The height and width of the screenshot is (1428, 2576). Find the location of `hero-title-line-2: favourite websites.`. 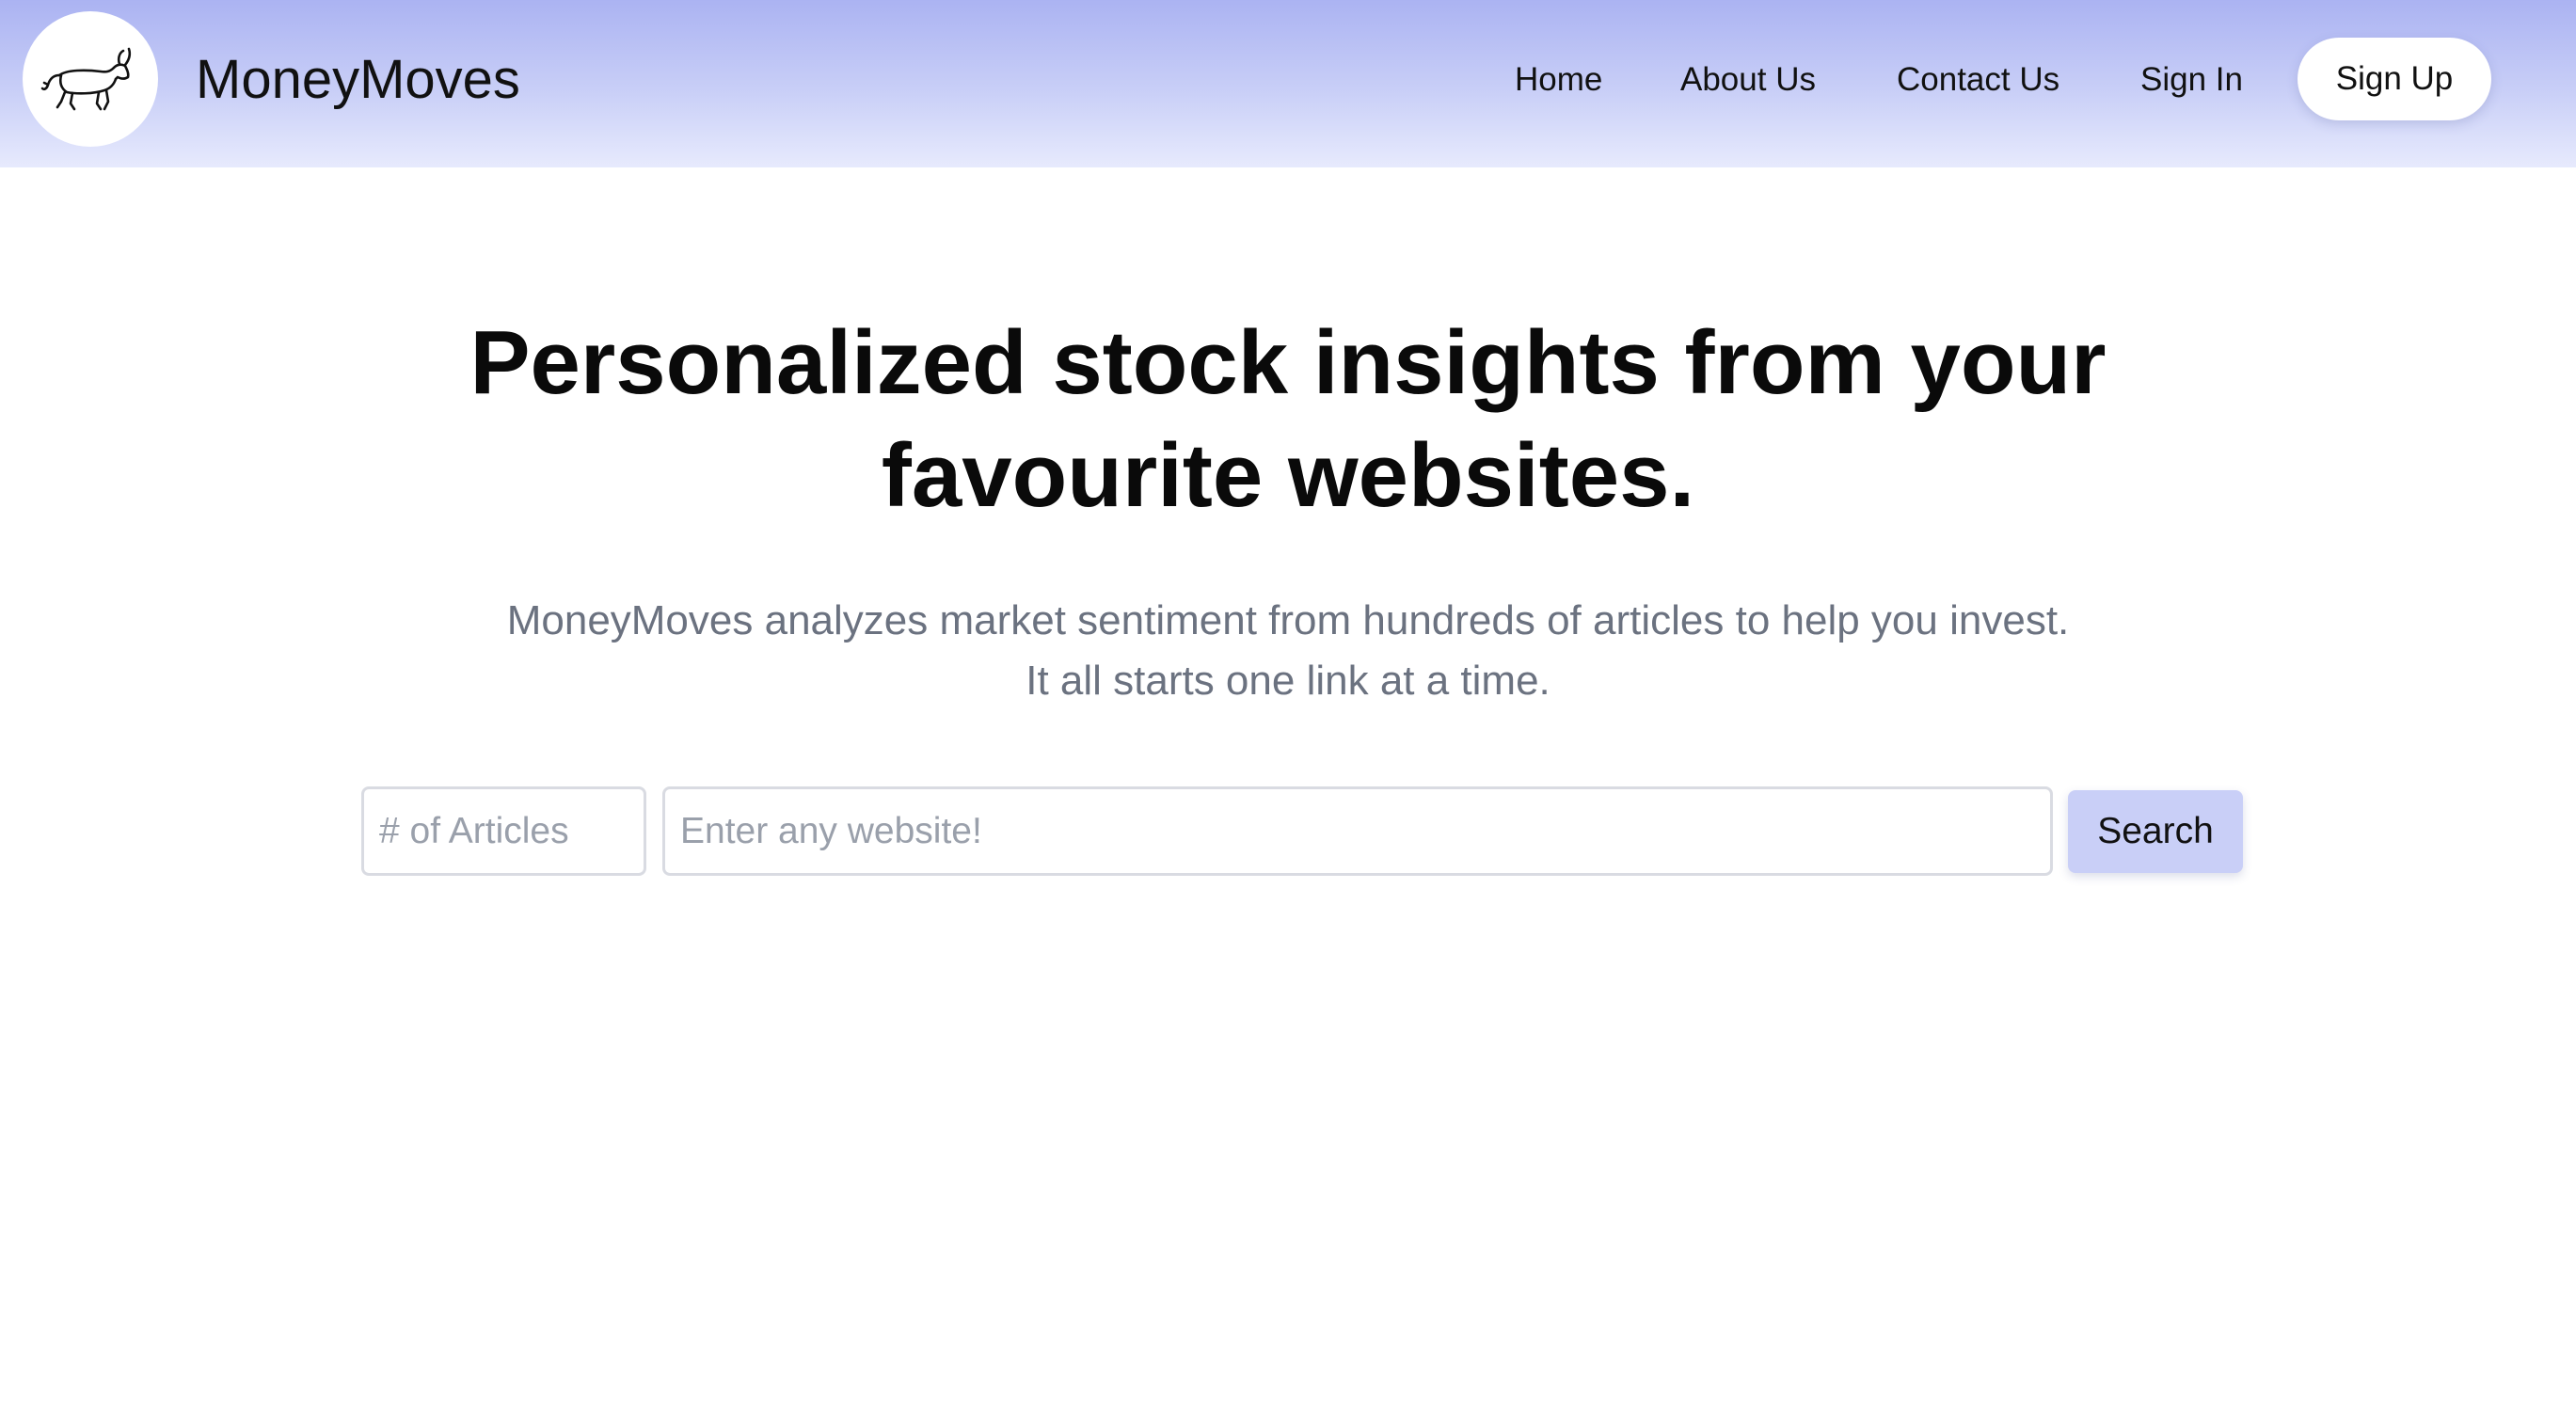

hero-title-line-2: favourite websites. is located at coordinates (1288, 475).